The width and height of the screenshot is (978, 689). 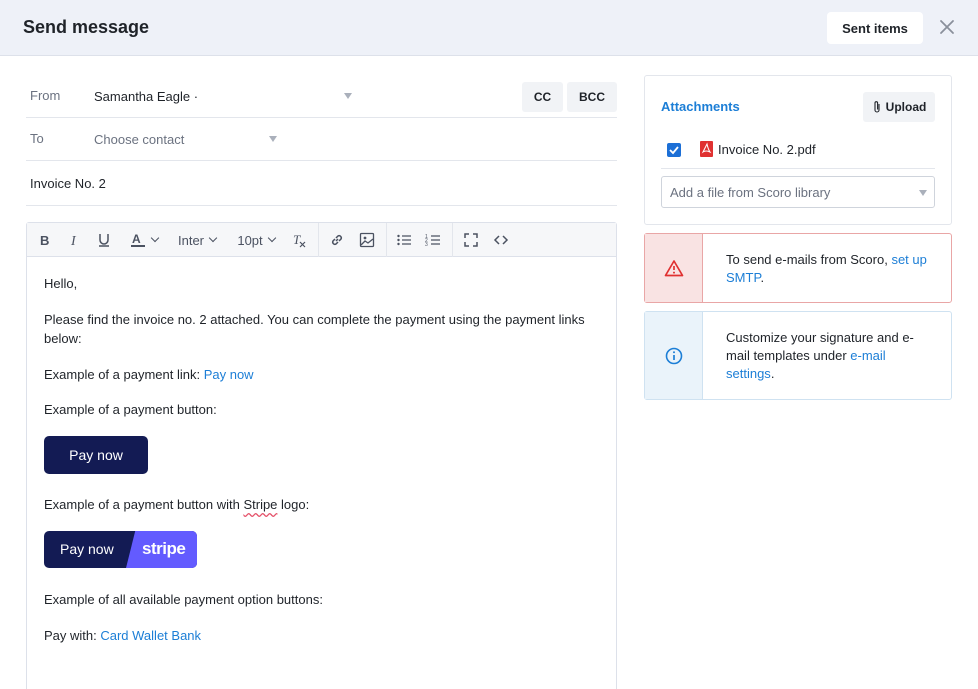 I want to click on svg-text: I, so click(x=73, y=240).